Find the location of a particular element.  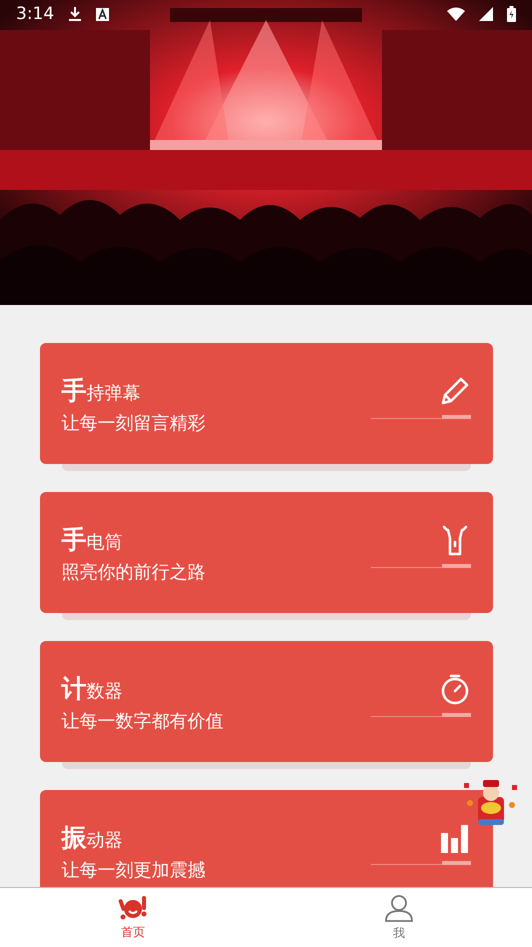

card-title: 持弹幕 is located at coordinates (113, 393).